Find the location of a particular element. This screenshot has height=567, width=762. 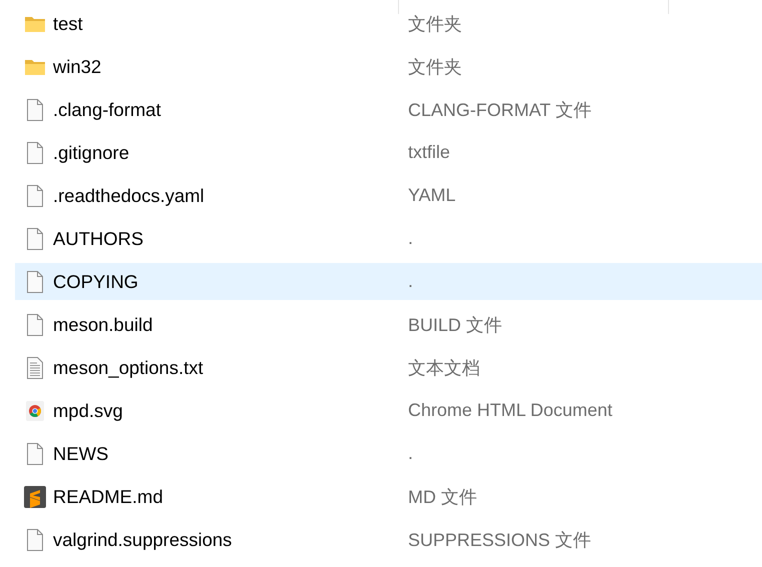

file-row: test 文件夹 is located at coordinates (388, 23).